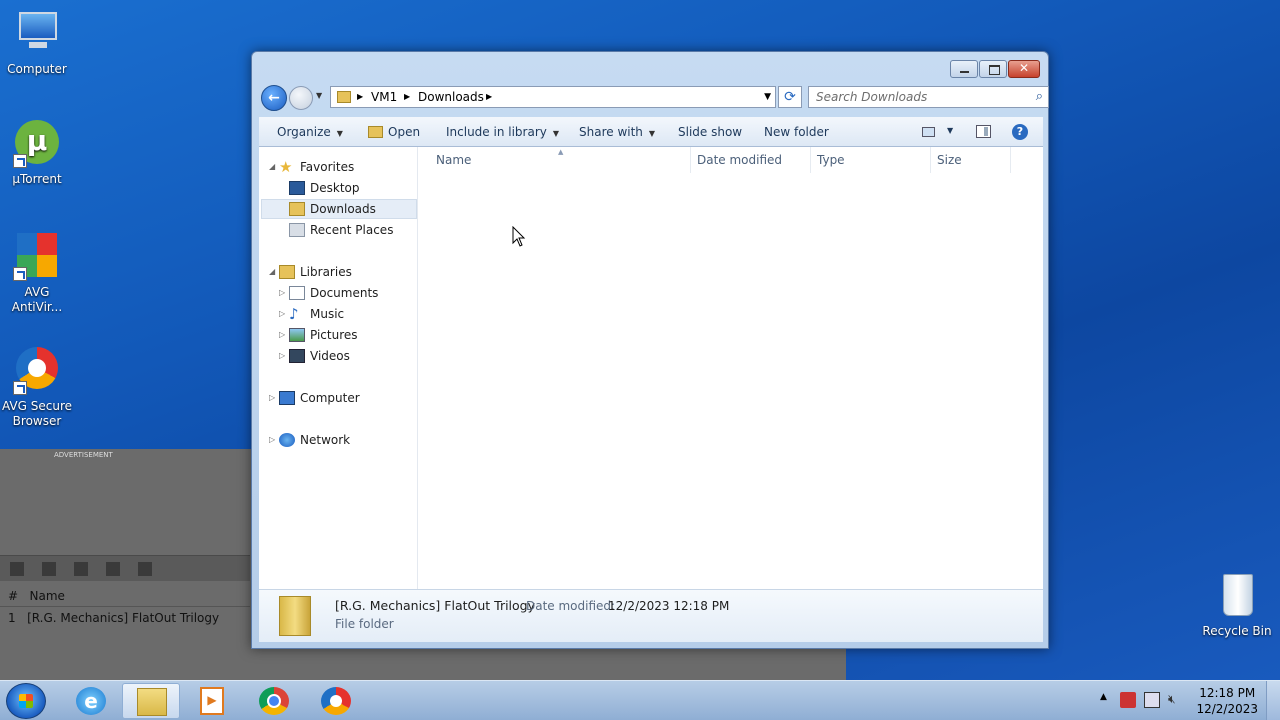  I want to click on clock: 12:18 PM 12/2/2023, so click(1227, 701).